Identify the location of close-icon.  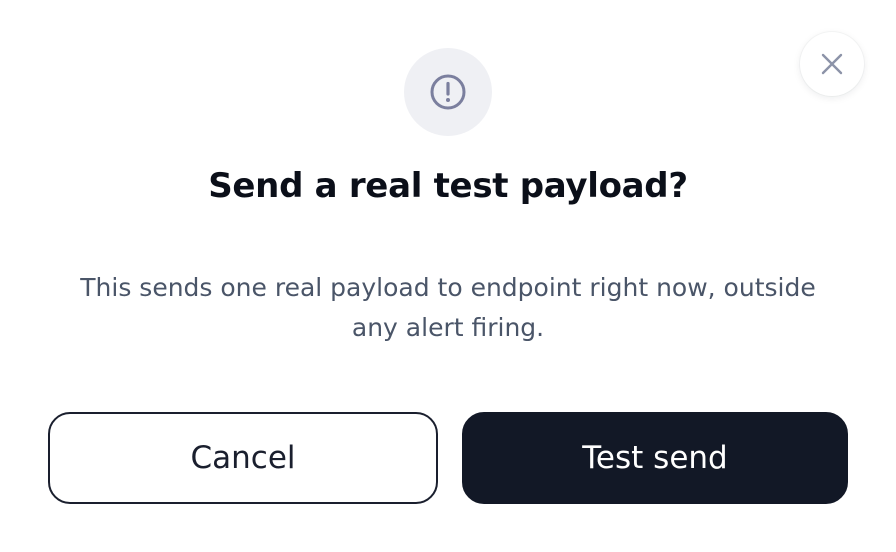
(832, 64).